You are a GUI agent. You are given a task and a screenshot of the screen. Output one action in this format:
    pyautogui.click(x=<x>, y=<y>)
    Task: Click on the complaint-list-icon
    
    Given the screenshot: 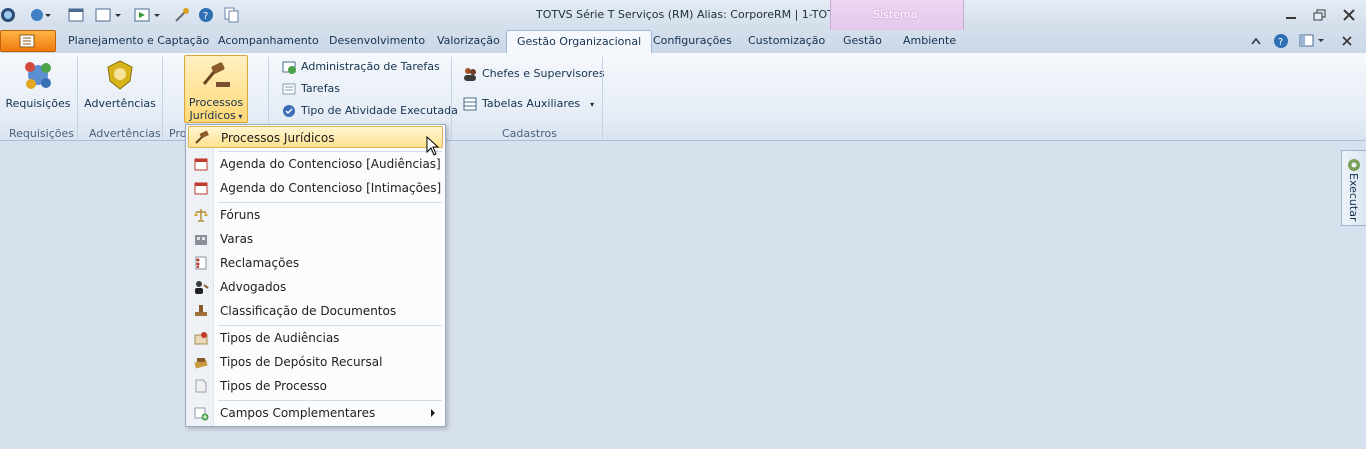 What is the action you would take?
    pyautogui.click(x=201, y=263)
    